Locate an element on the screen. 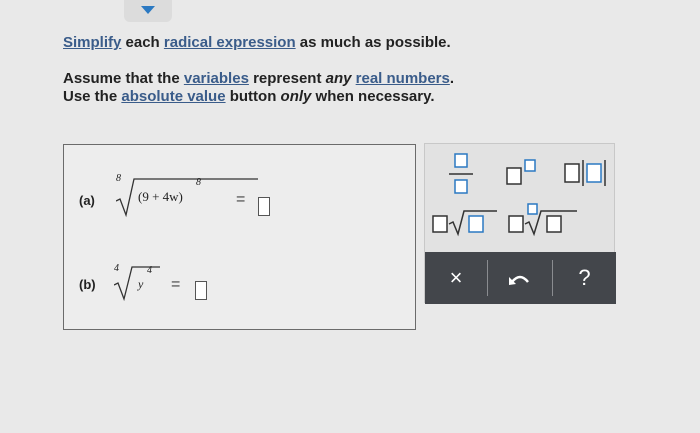  math-palette: × ? is located at coordinates (520, 223).